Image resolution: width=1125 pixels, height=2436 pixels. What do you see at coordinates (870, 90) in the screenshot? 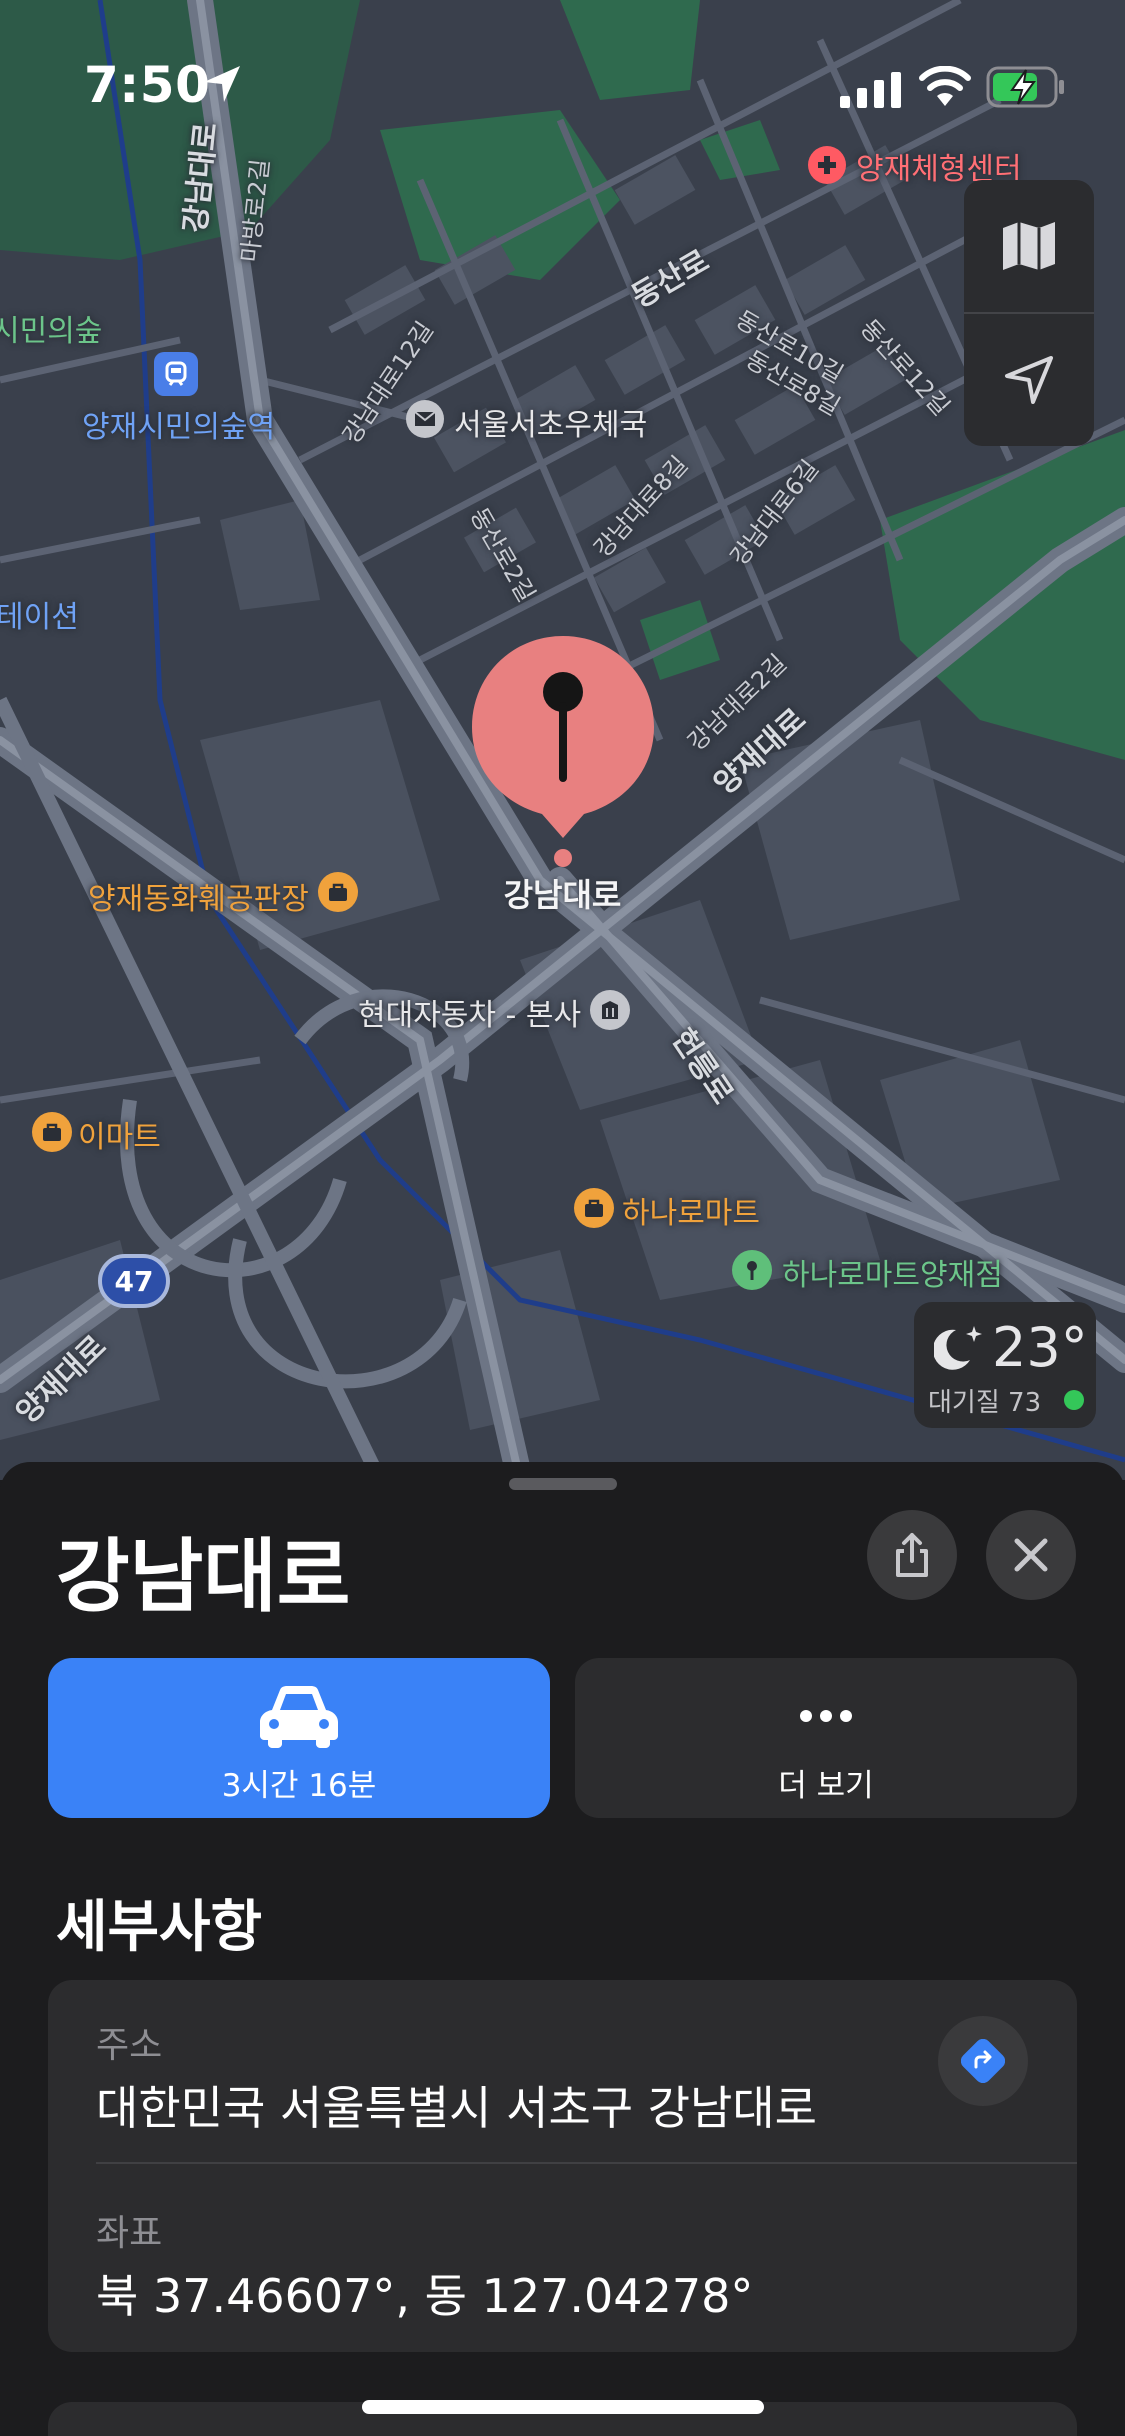
I see `signal-icon` at bounding box center [870, 90].